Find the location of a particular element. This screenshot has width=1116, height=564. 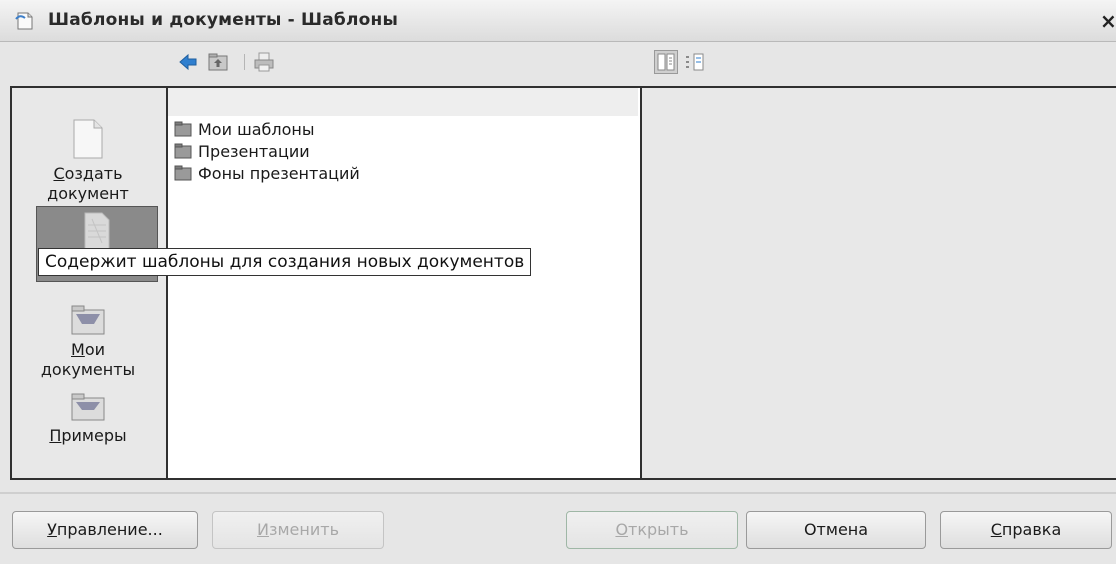

folder-up-icon is located at coordinates (218, 62).